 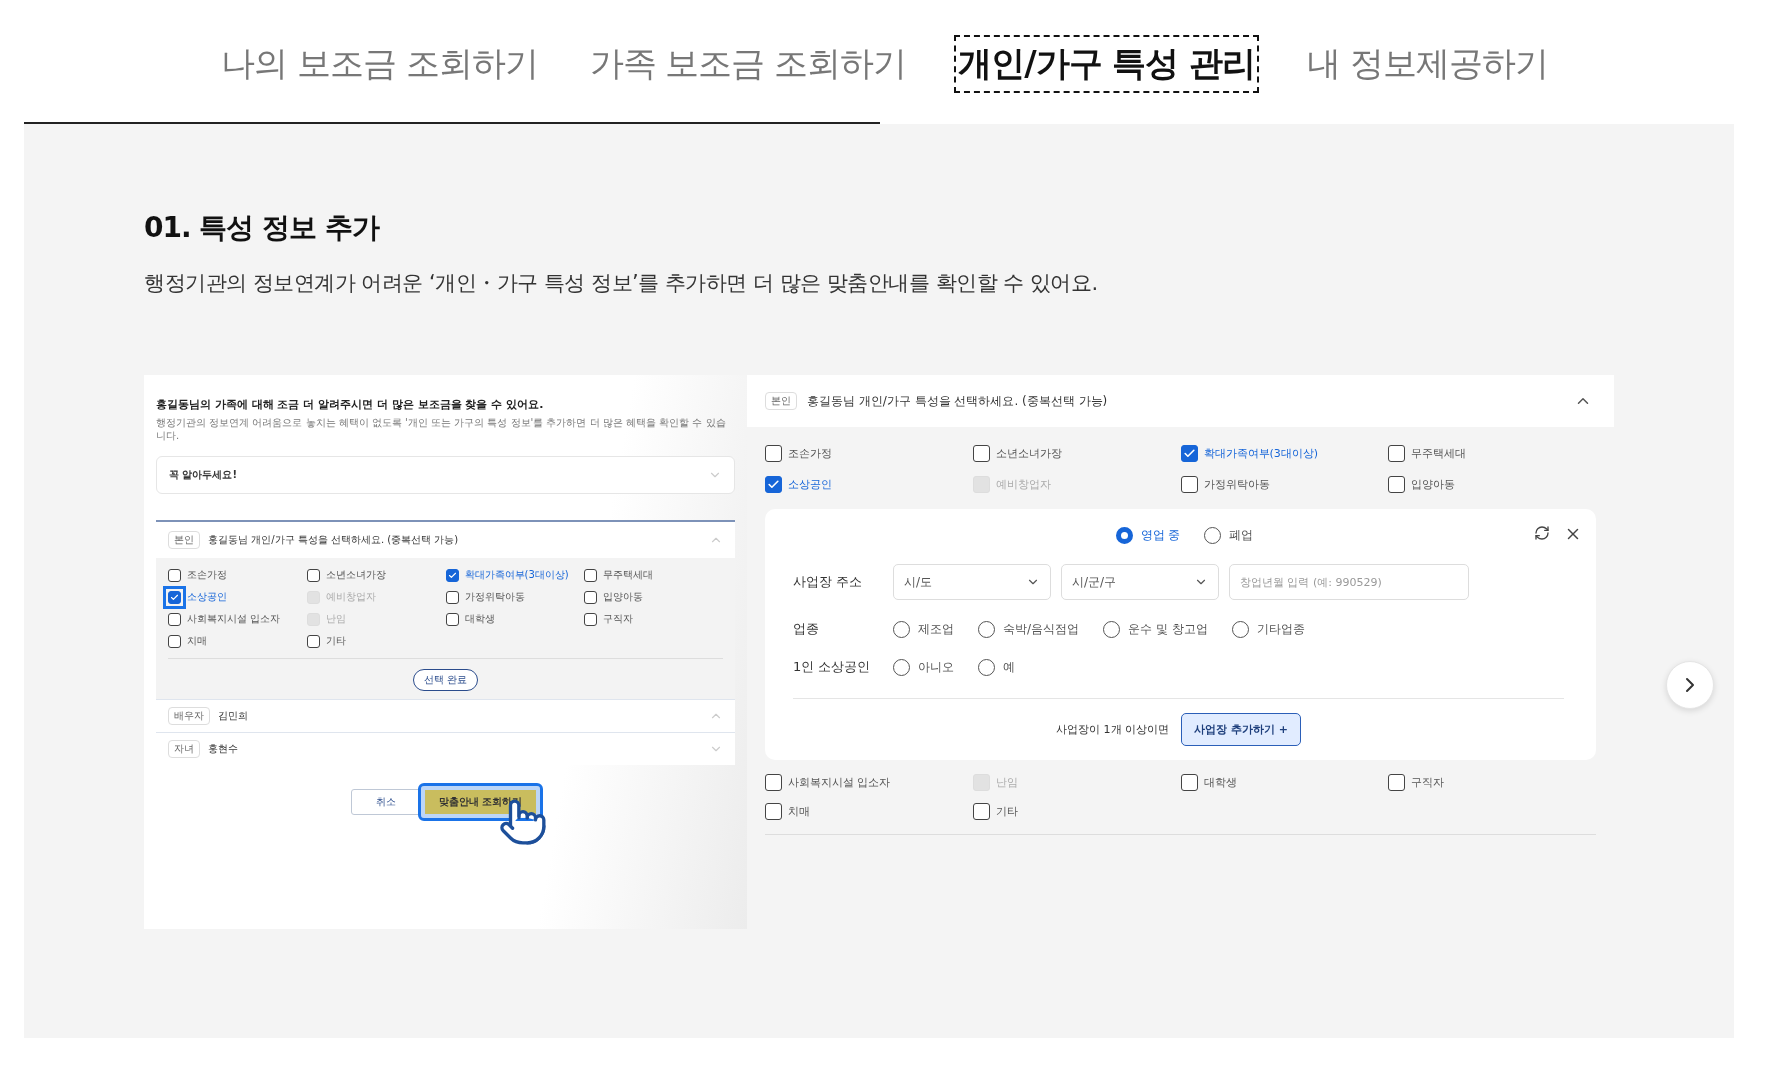 I want to click on section-description: 행정기관의 정보연계가 어려운 ‘개인・가구 특성 정보’를 추가하면 더 많은 맞춤안내를 확인할 수 있어요., so click(x=621, y=283).